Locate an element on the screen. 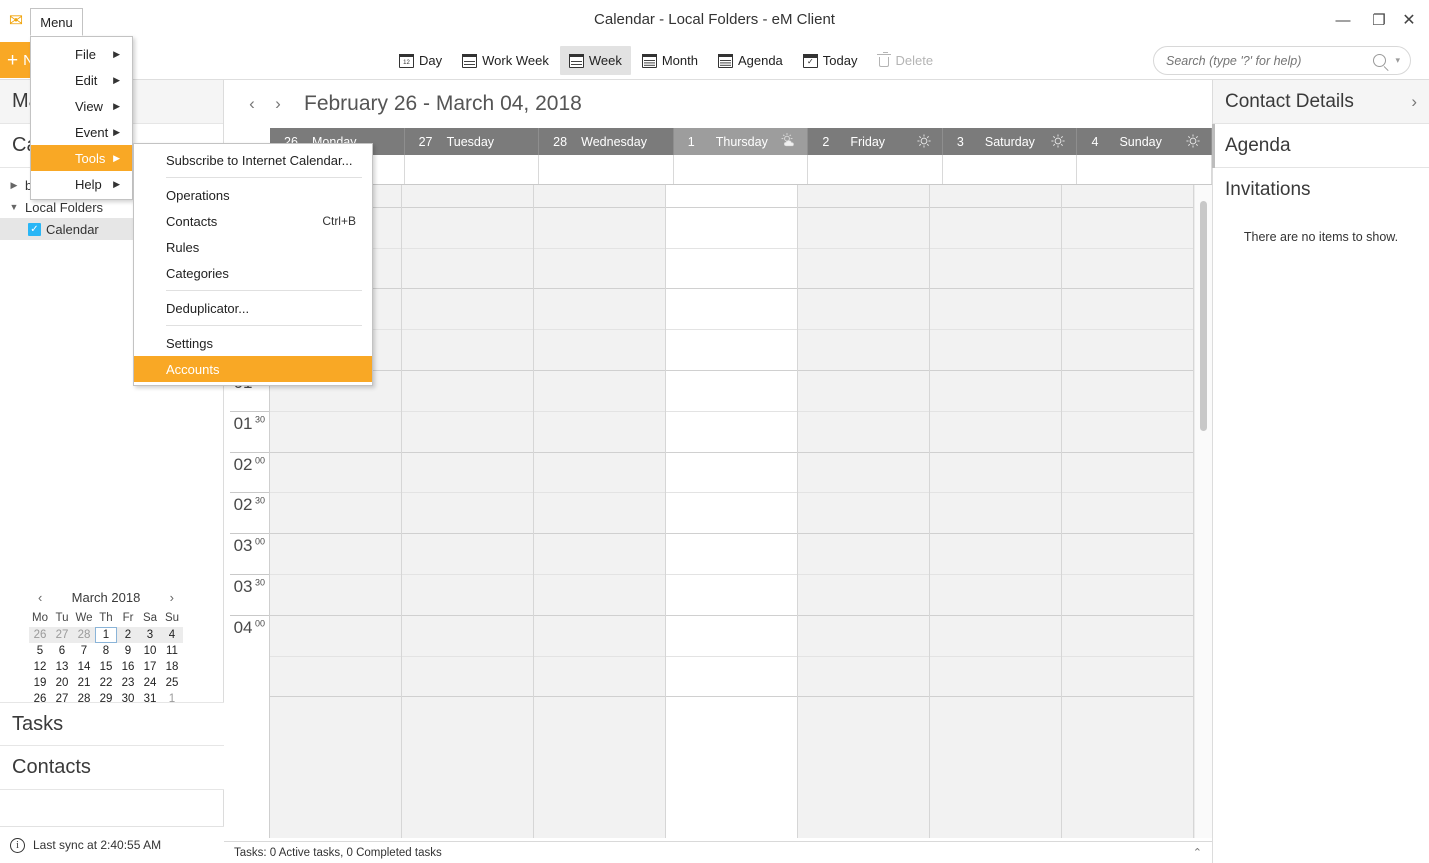 This screenshot has width=1429, height=863. mini-cal-day: 8 is located at coordinates (106, 651).